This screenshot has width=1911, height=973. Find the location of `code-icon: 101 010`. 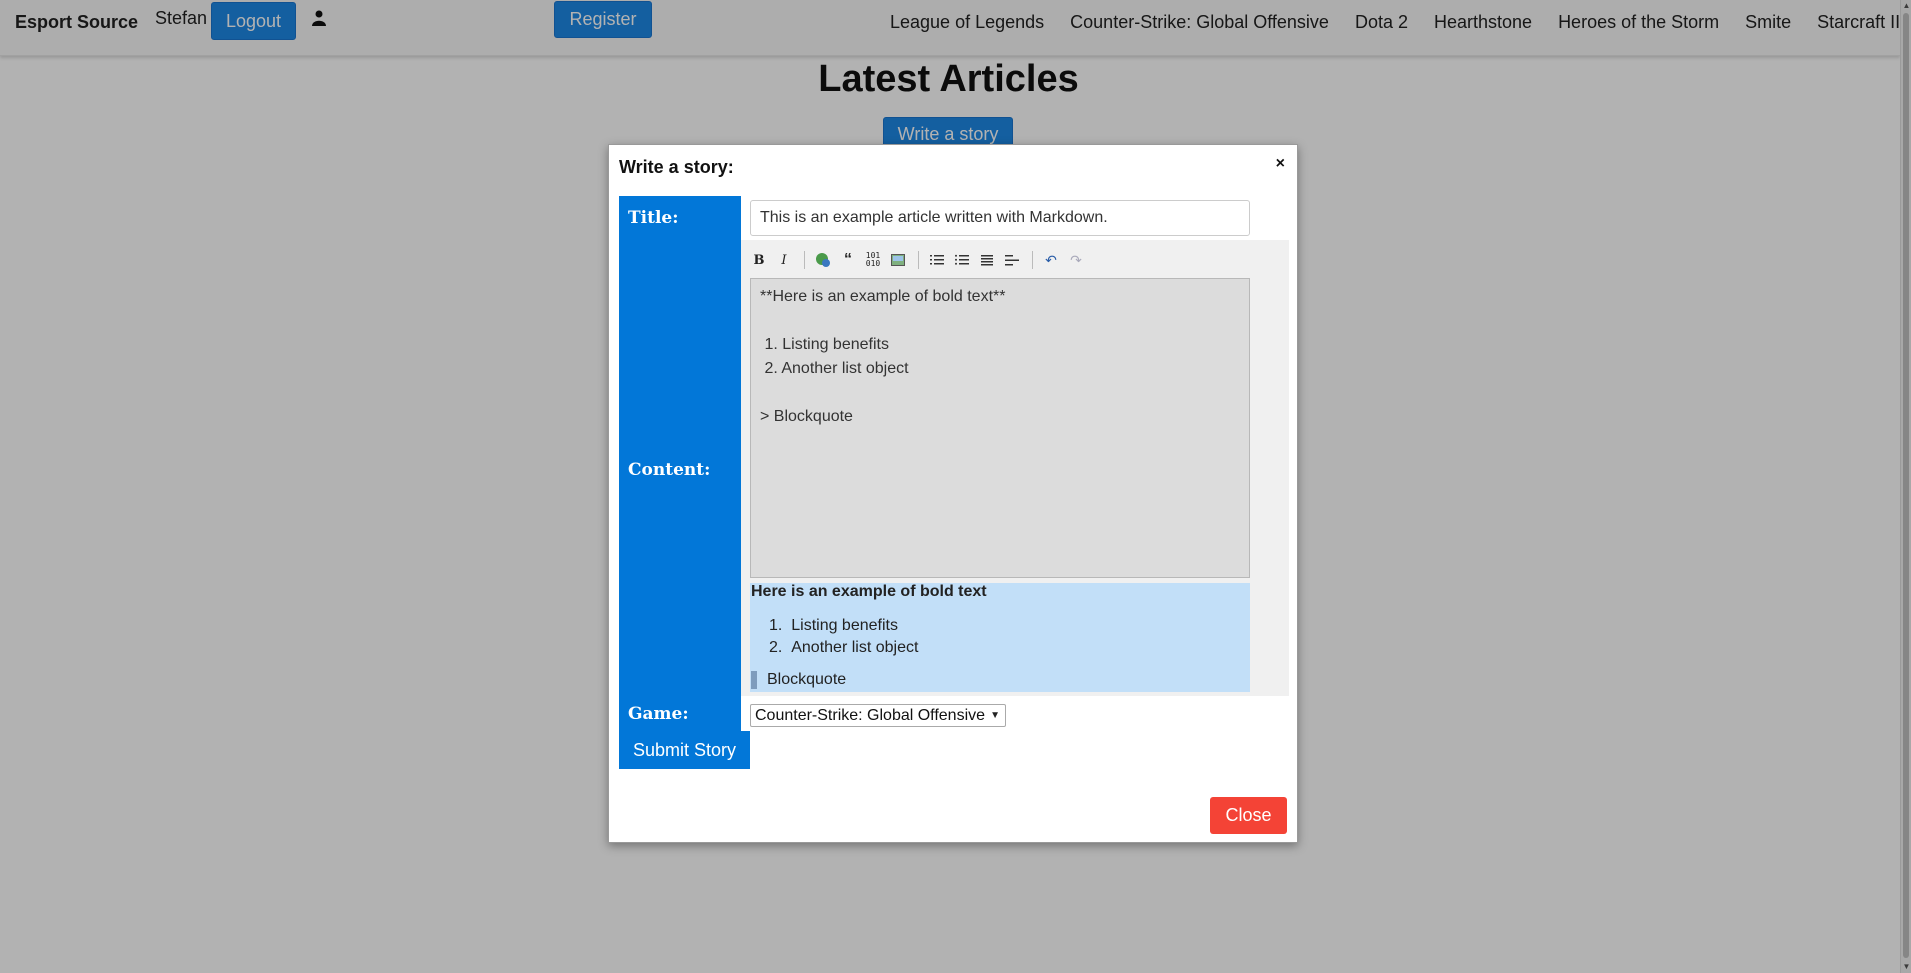

code-icon: 101 010 is located at coordinates (873, 260).